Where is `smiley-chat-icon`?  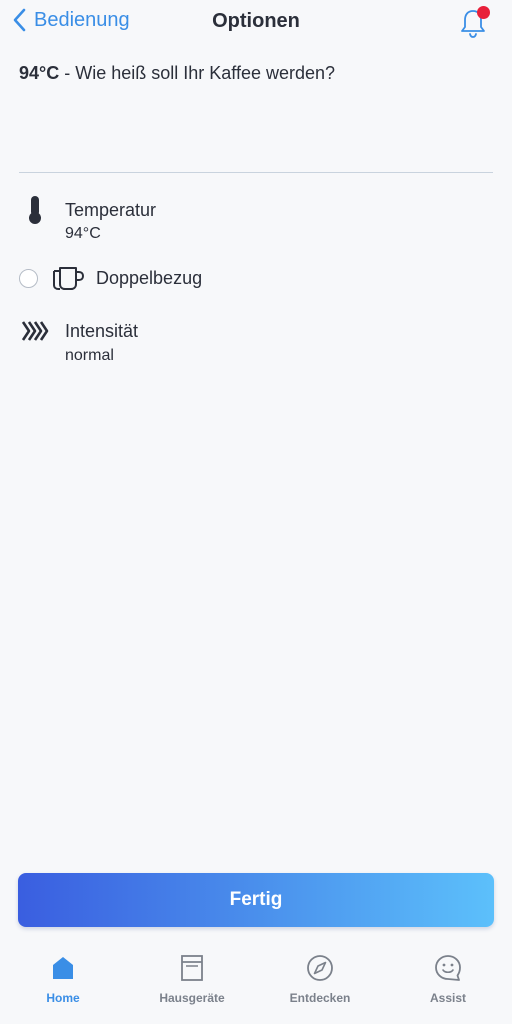
smiley-chat-icon is located at coordinates (448, 968).